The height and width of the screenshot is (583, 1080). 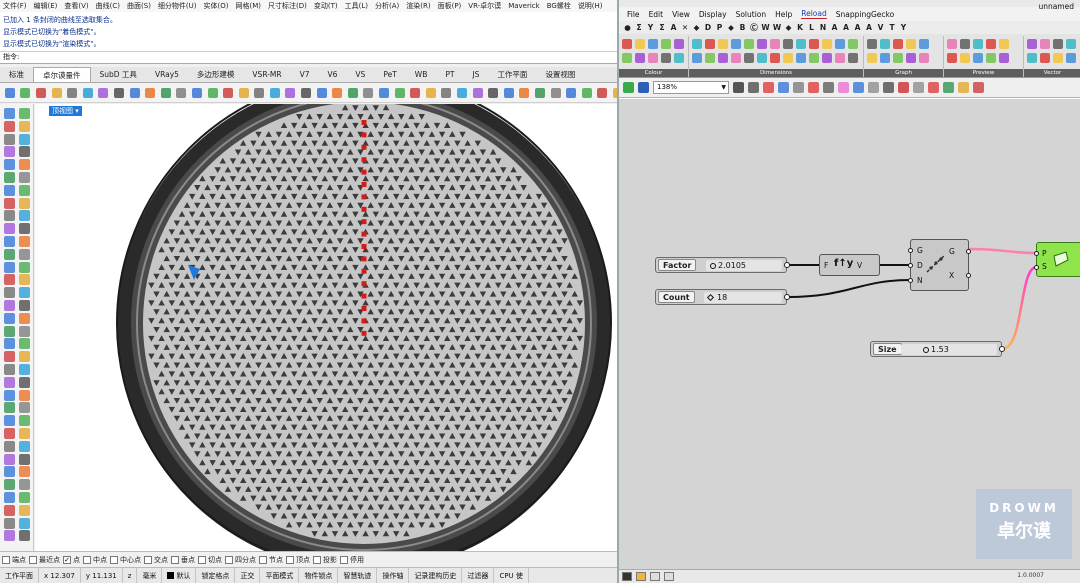 What do you see at coordinates (681, 14) in the screenshot?
I see `gh-menu-item: View` at bounding box center [681, 14].